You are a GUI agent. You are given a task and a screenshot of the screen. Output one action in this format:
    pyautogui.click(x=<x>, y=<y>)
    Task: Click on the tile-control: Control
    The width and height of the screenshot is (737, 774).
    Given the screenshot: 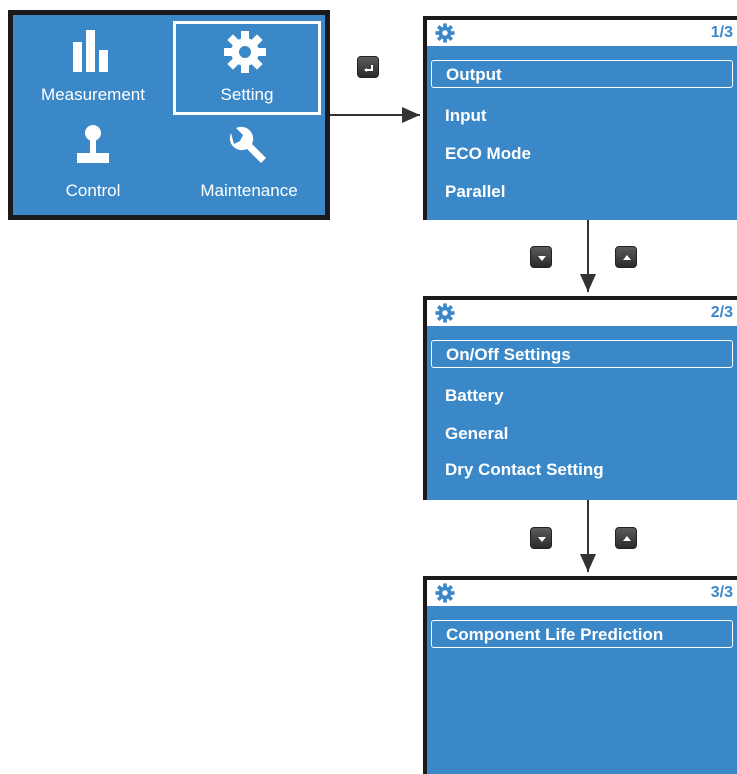 What is the action you would take?
    pyautogui.click(x=93, y=165)
    